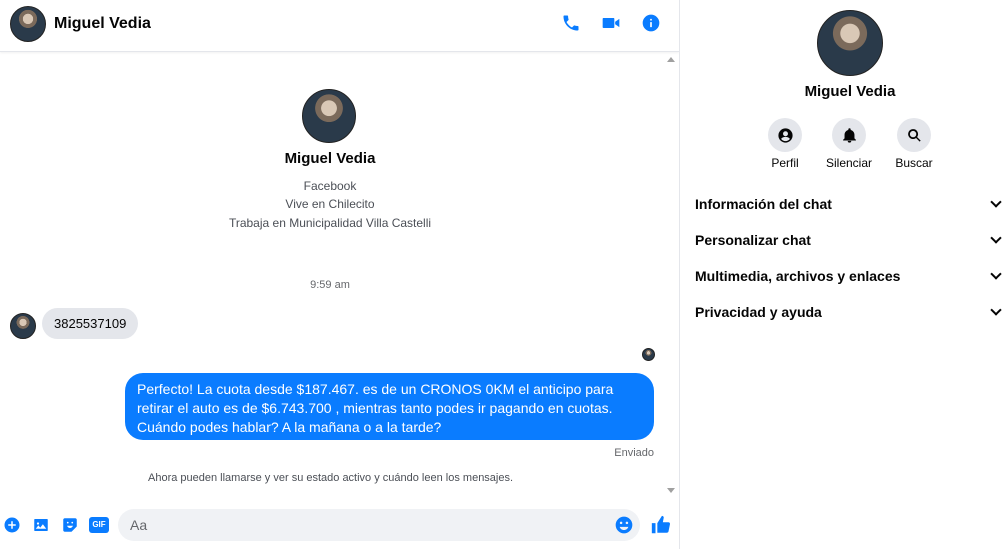  What do you see at coordinates (330, 158) in the screenshot?
I see `contact-name: Miguel Vedia` at bounding box center [330, 158].